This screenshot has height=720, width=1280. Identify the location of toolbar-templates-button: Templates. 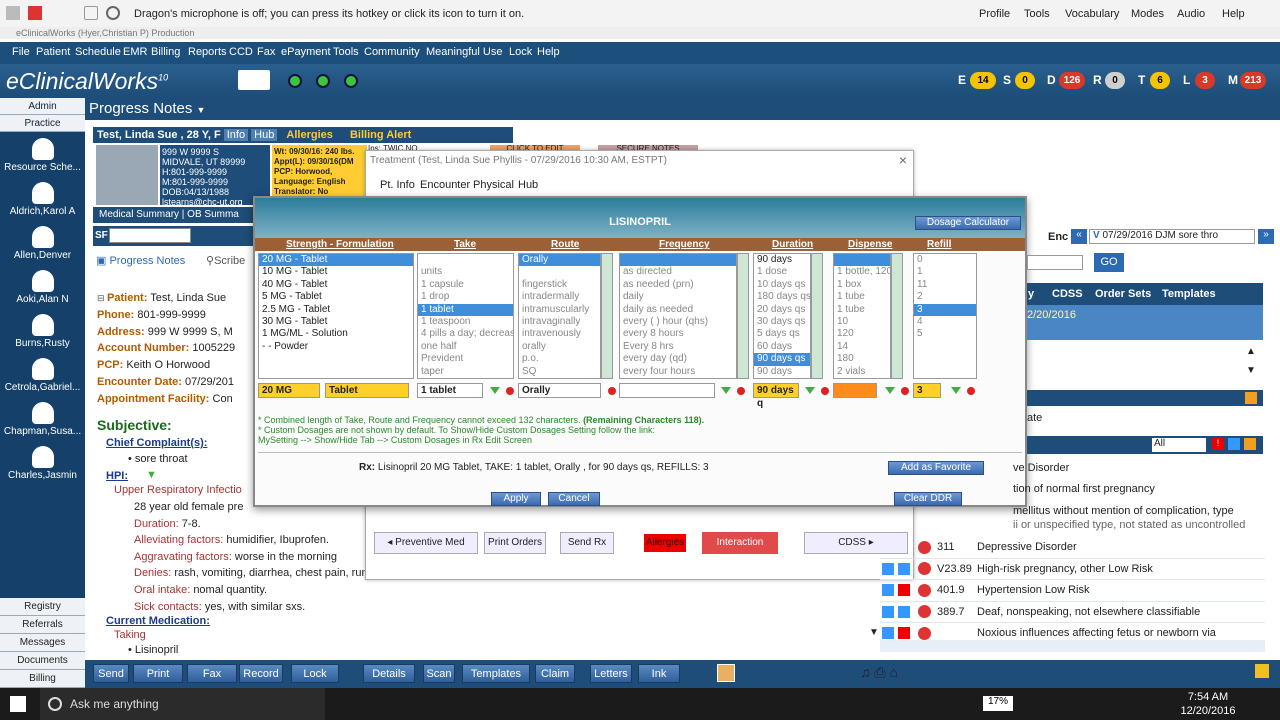
(496, 673).